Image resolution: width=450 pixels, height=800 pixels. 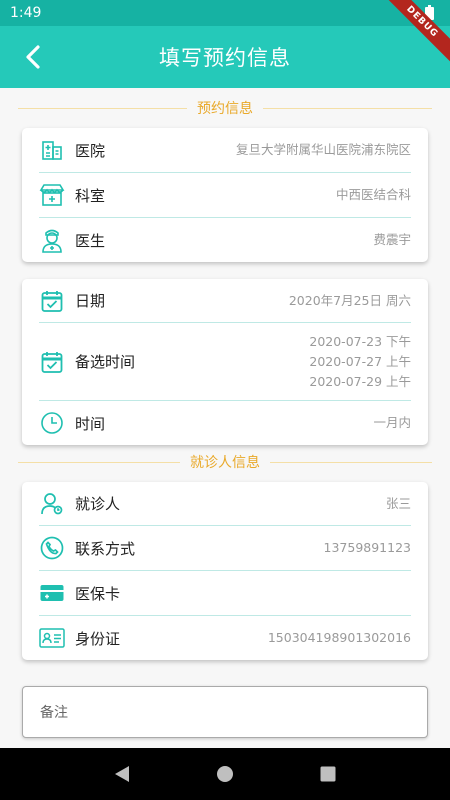 I want to click on app-bar: 填写预约信息, so click(x=225, y=57).